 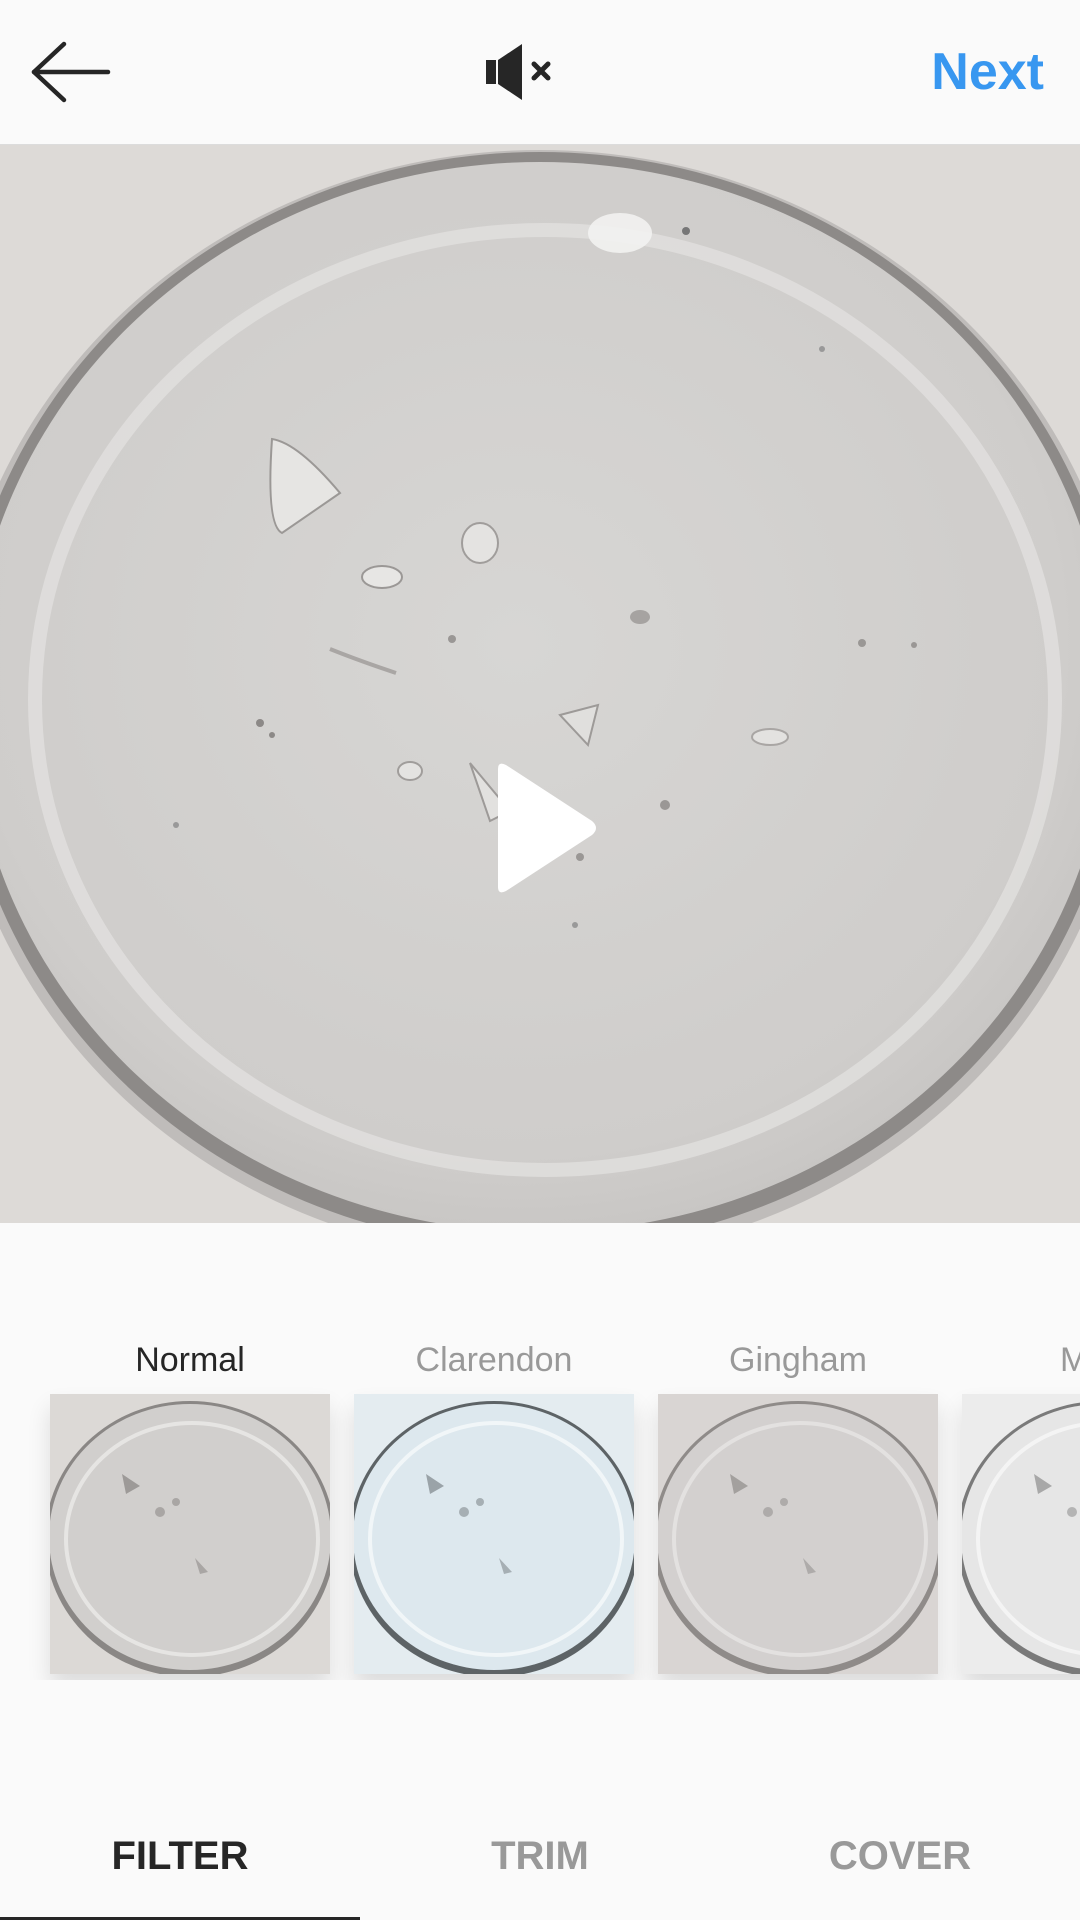 What do you see at coordinates (987, 72) in the screenshot?
I see `next-button: Next` at bounding box center [987, 72].